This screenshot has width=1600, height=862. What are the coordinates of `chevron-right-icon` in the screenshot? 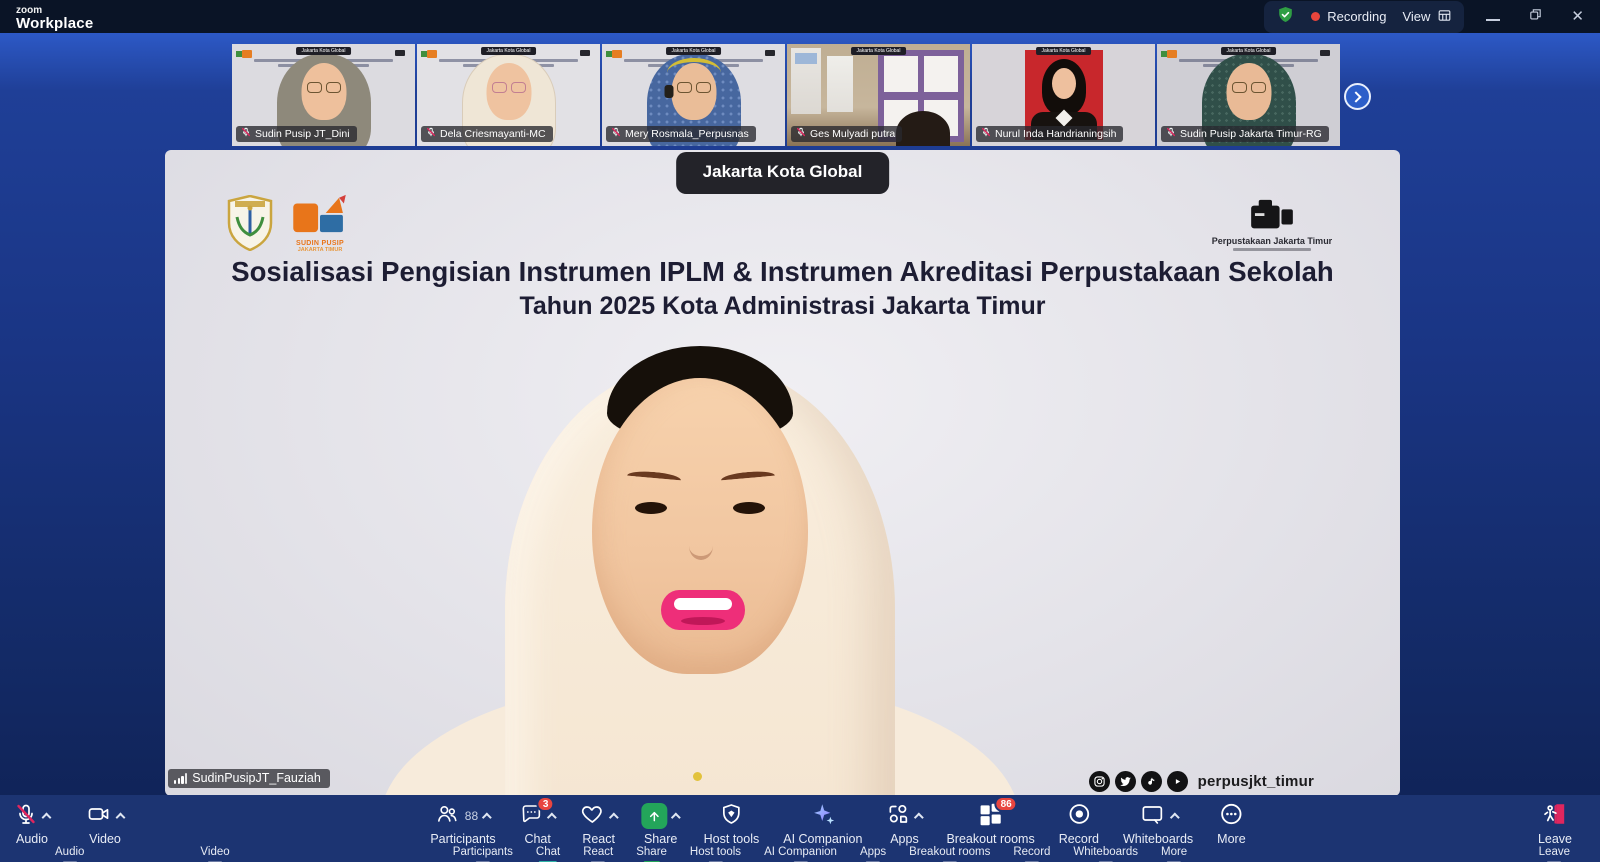 It's located at (1356, 96).